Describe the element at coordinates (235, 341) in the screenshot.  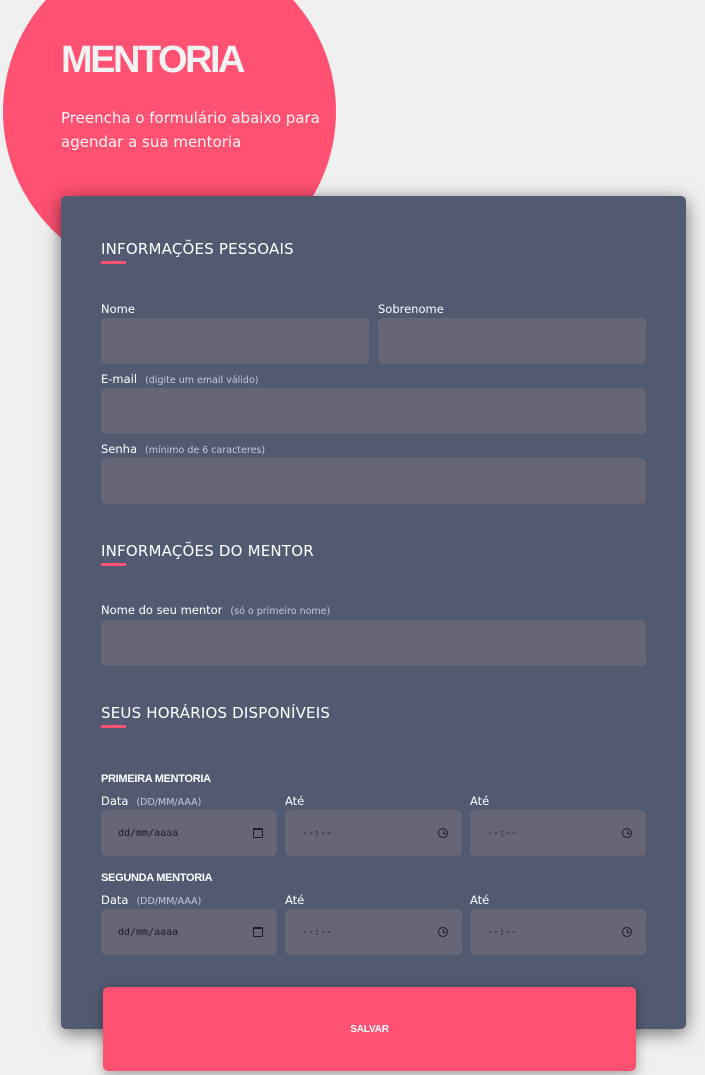
I see `first-name-input` at that location.